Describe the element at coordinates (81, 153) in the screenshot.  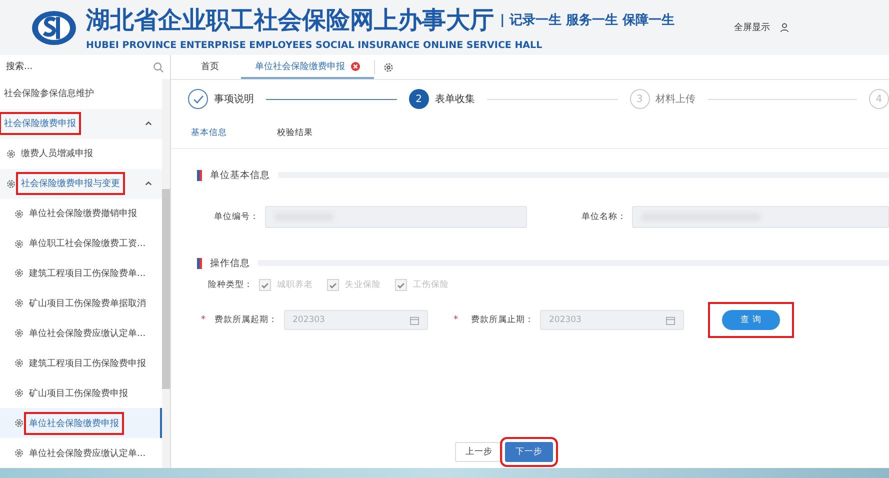
I see `sidebar-item: 缴费人员增减申报` at that location.